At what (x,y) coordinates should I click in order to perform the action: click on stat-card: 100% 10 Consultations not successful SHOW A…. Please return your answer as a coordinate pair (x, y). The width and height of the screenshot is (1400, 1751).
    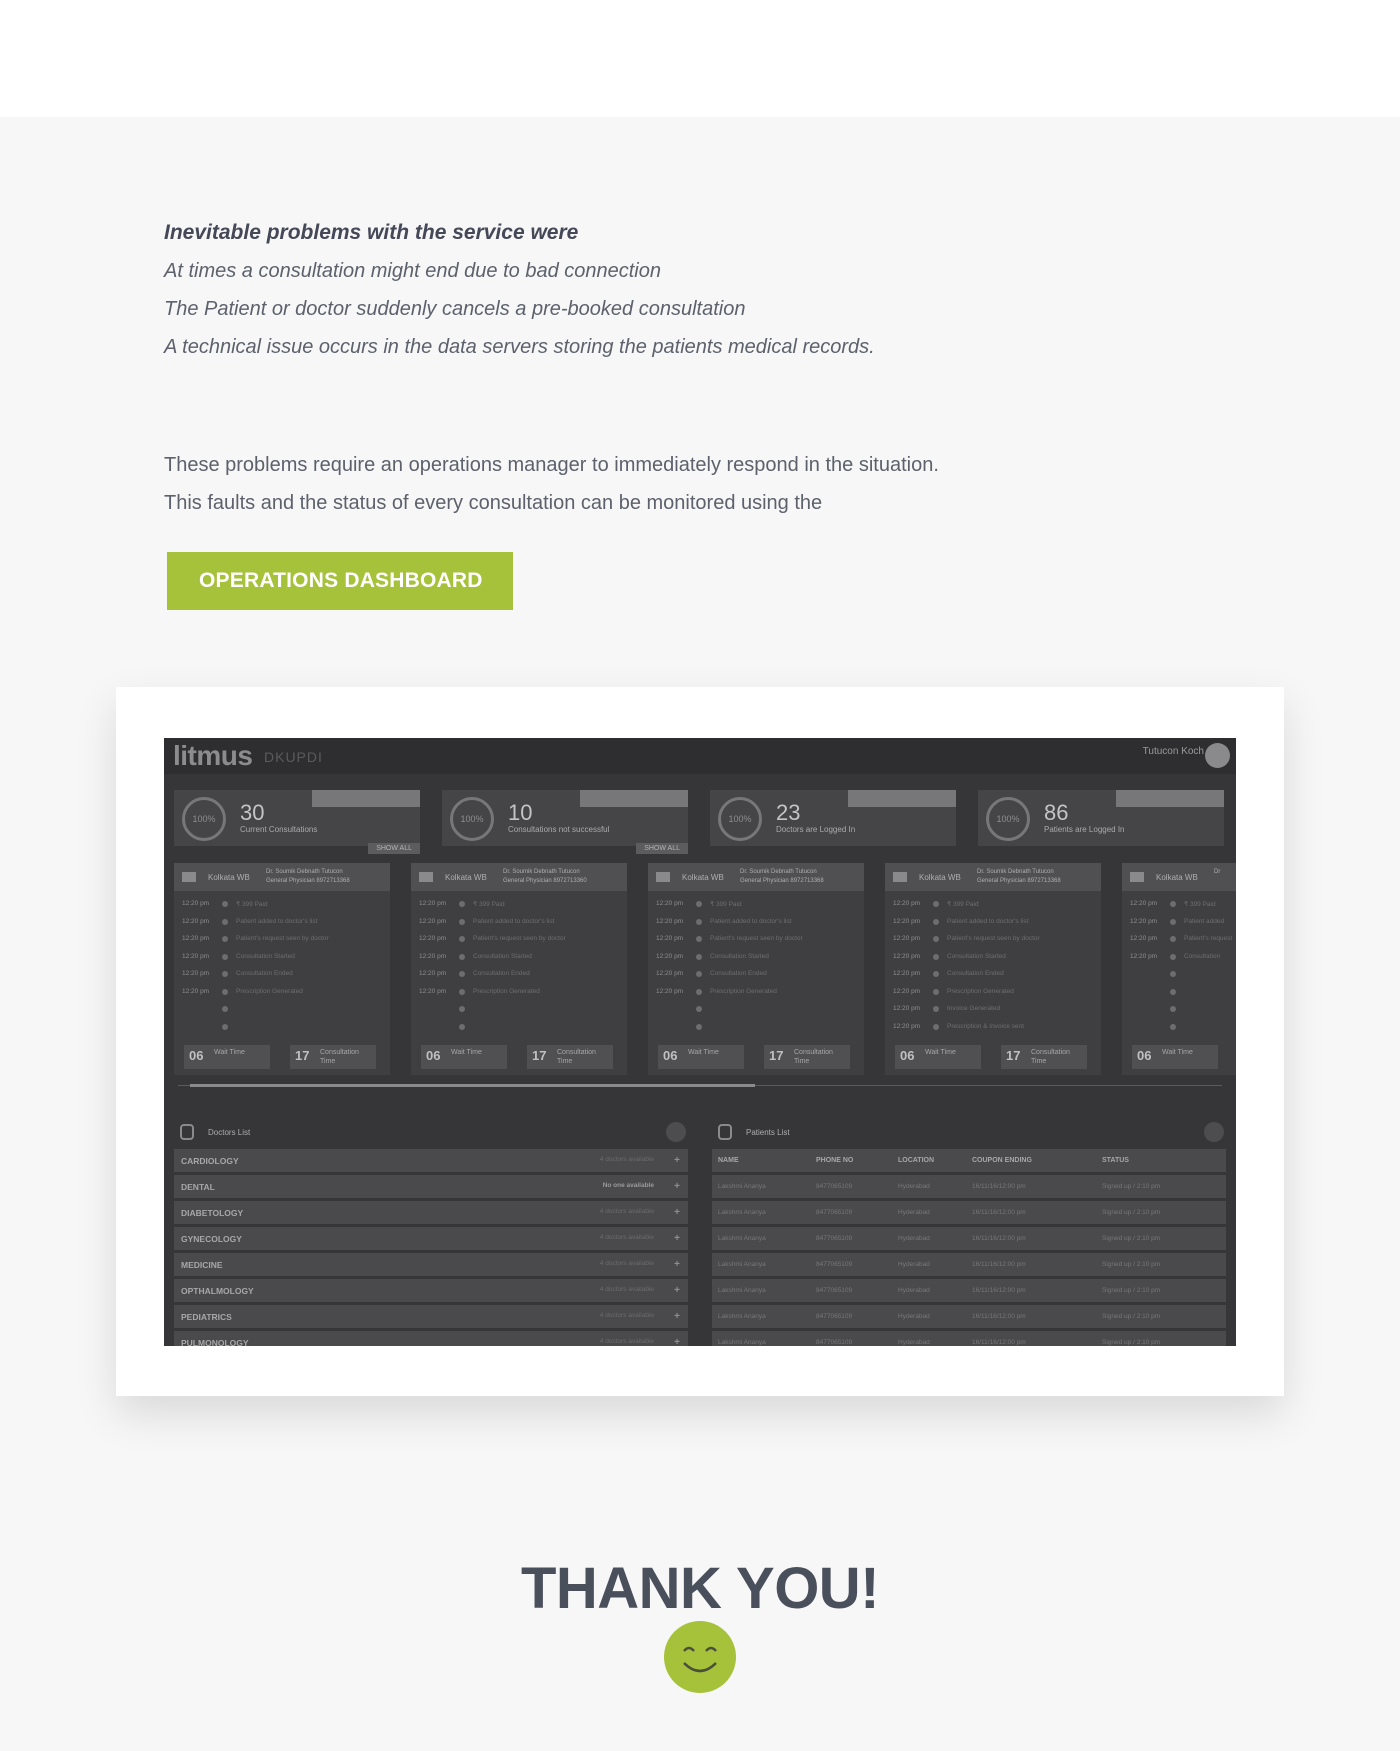
    Looking at the image, I should click on (565, 822).